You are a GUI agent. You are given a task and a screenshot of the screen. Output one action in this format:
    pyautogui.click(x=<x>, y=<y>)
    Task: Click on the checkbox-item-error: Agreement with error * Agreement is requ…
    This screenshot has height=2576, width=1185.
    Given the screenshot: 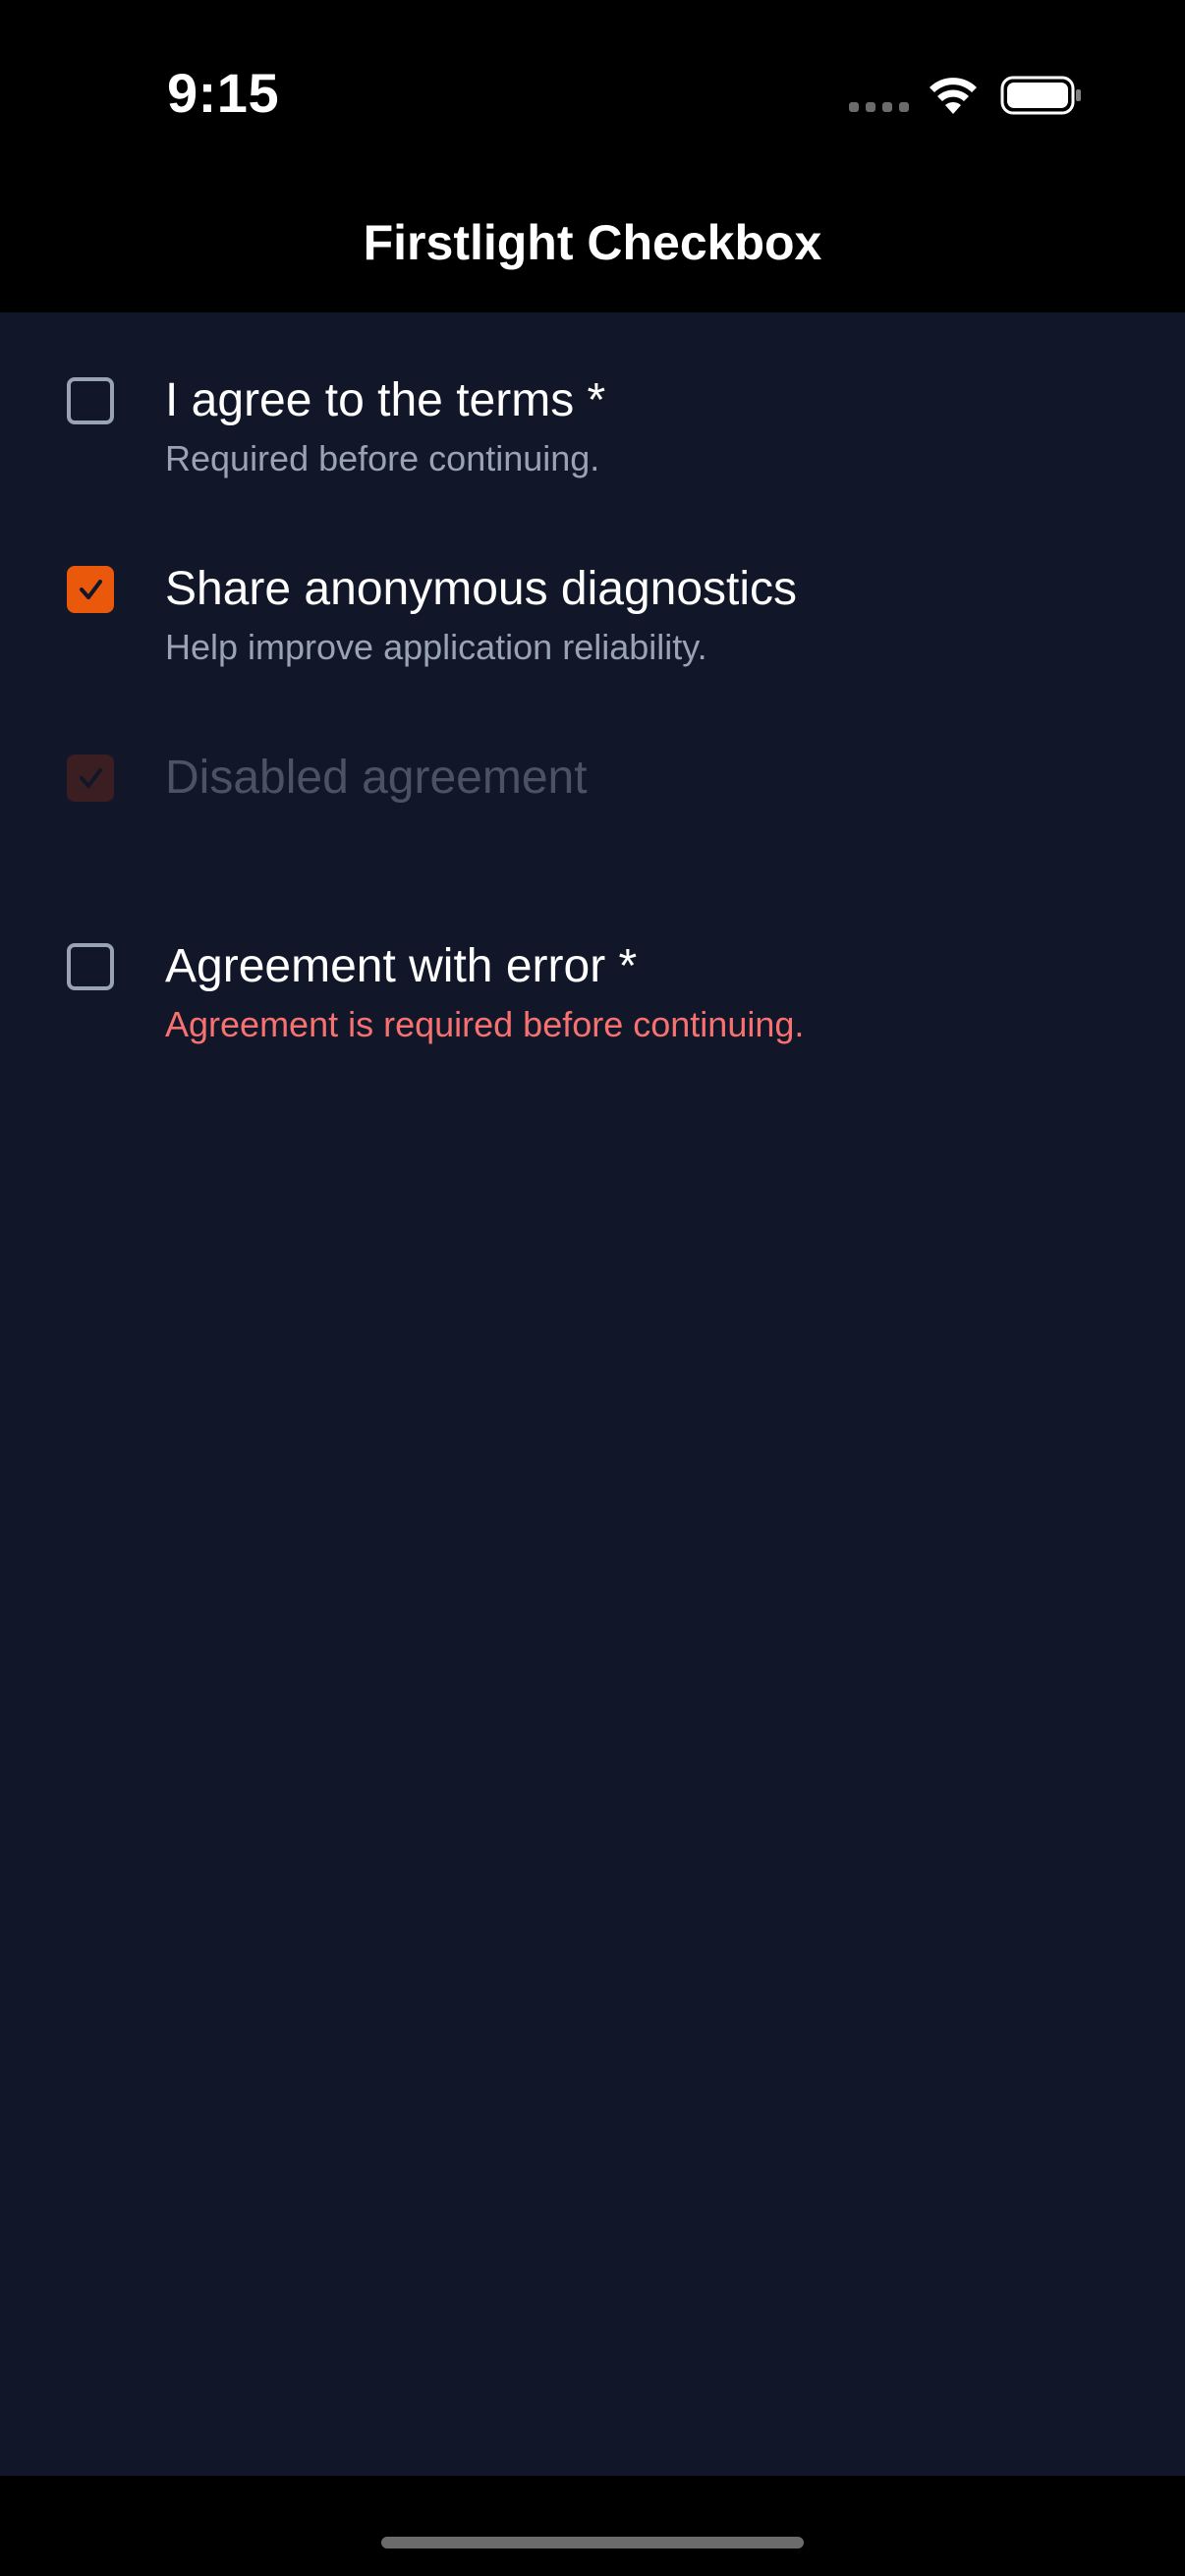 What is the action you would take?
    pyautogui.click(x=592, y=961)
    